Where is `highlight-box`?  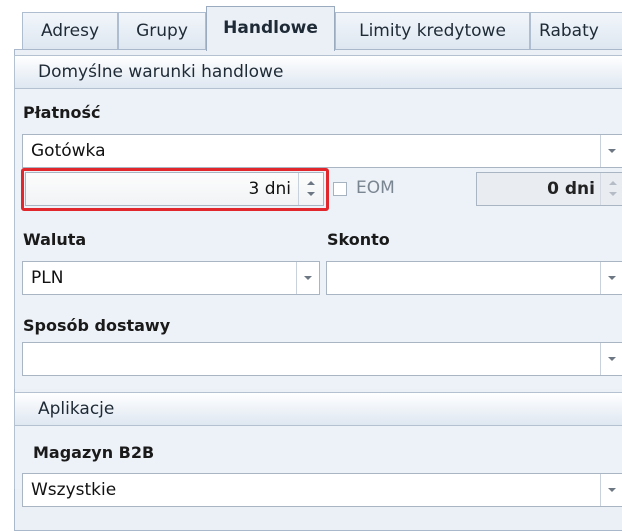
highlight-box is located at coordinates (175, 189).